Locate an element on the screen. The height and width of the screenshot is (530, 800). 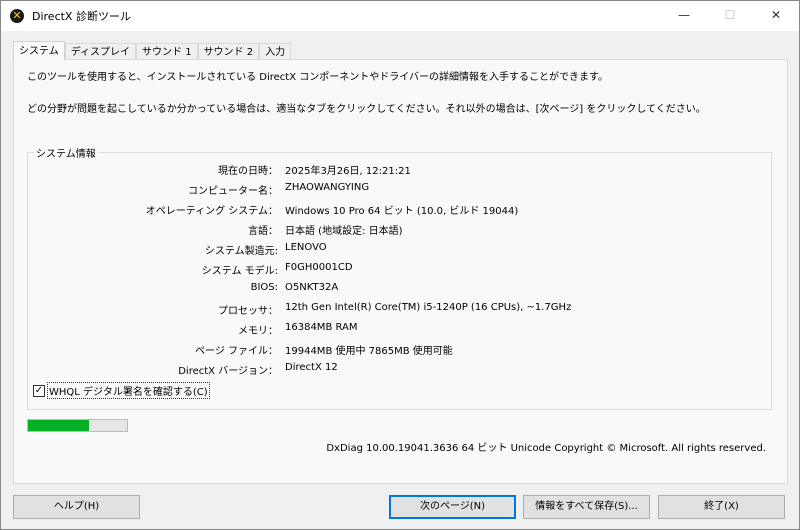
tab-system: システム is located at coordinates (39, 50).